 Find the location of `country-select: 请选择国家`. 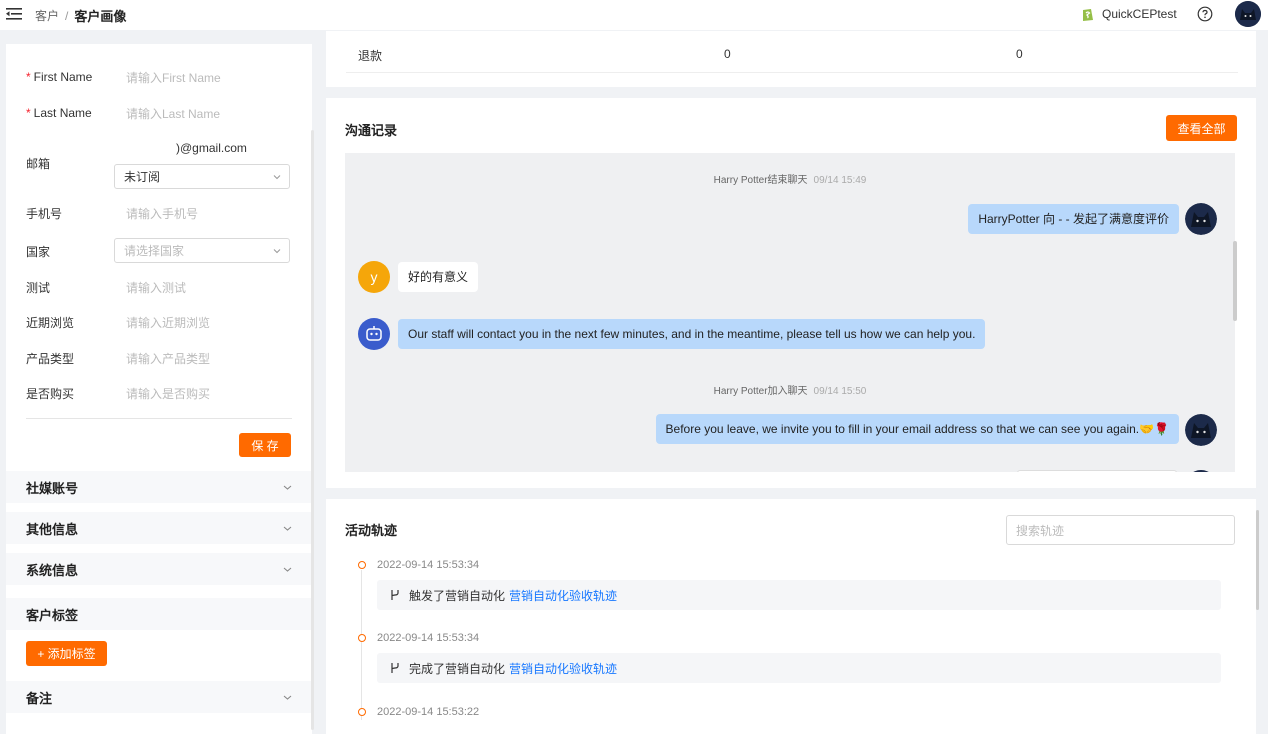

country-select: 请选择国家 is located at coordinates (202, 250).